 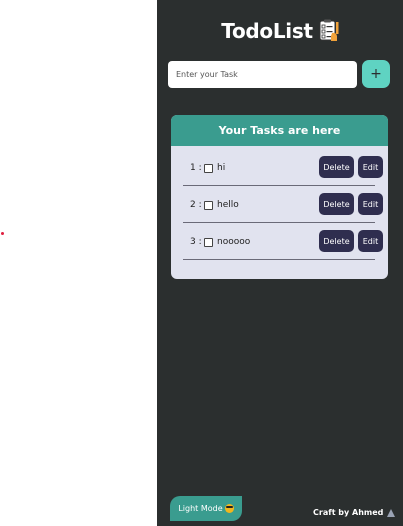 I want to click on header: TodoList, so click(x=280, y=31).